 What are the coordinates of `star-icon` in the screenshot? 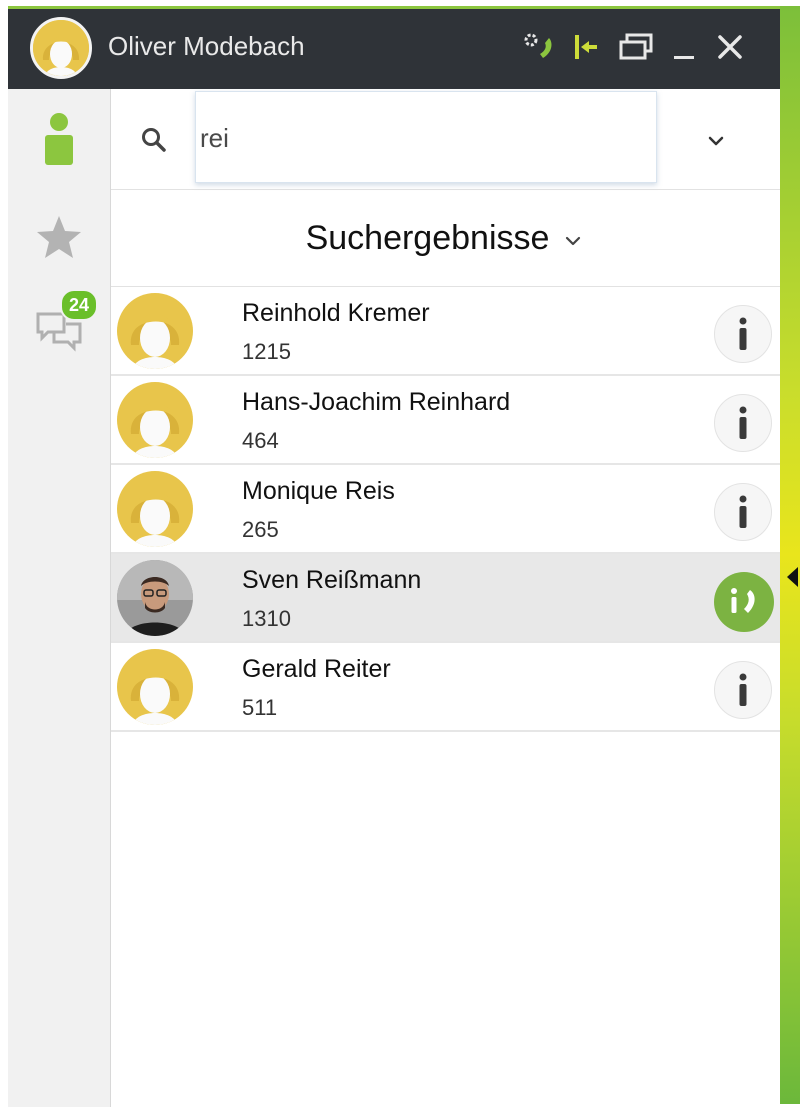 It's located at (59, 237).